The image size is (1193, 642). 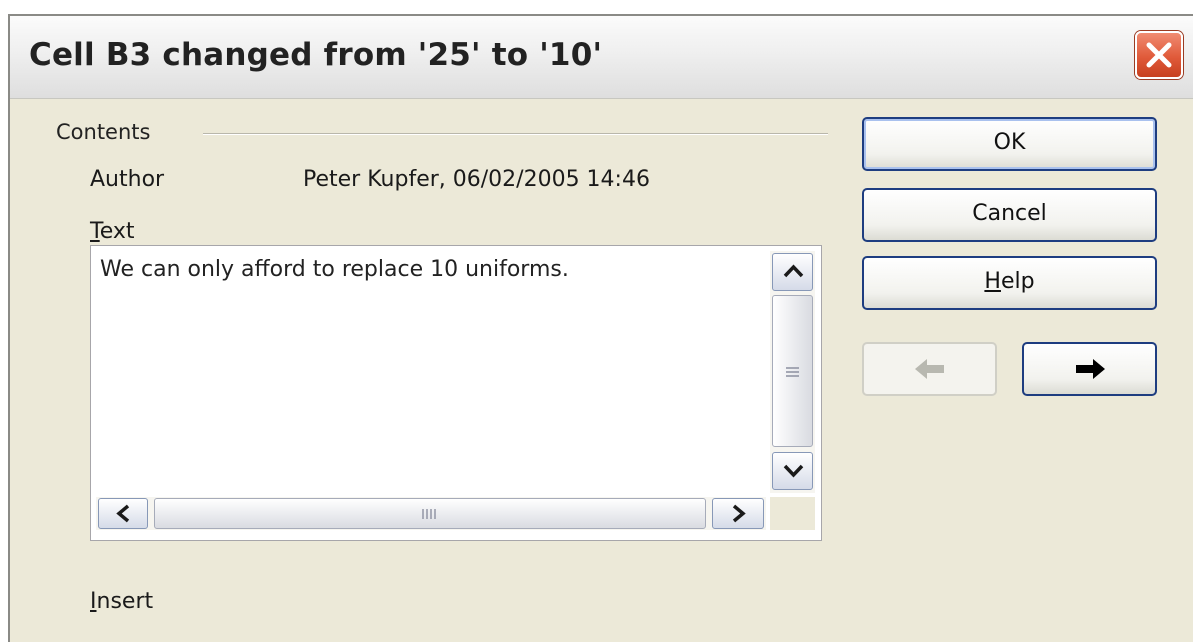 What do you see at coordinates (476, 179) in the screenshot?
I see `author-value: Peter Kupfer, 06/02/2005 14:46` at bounding box center [476, 179].